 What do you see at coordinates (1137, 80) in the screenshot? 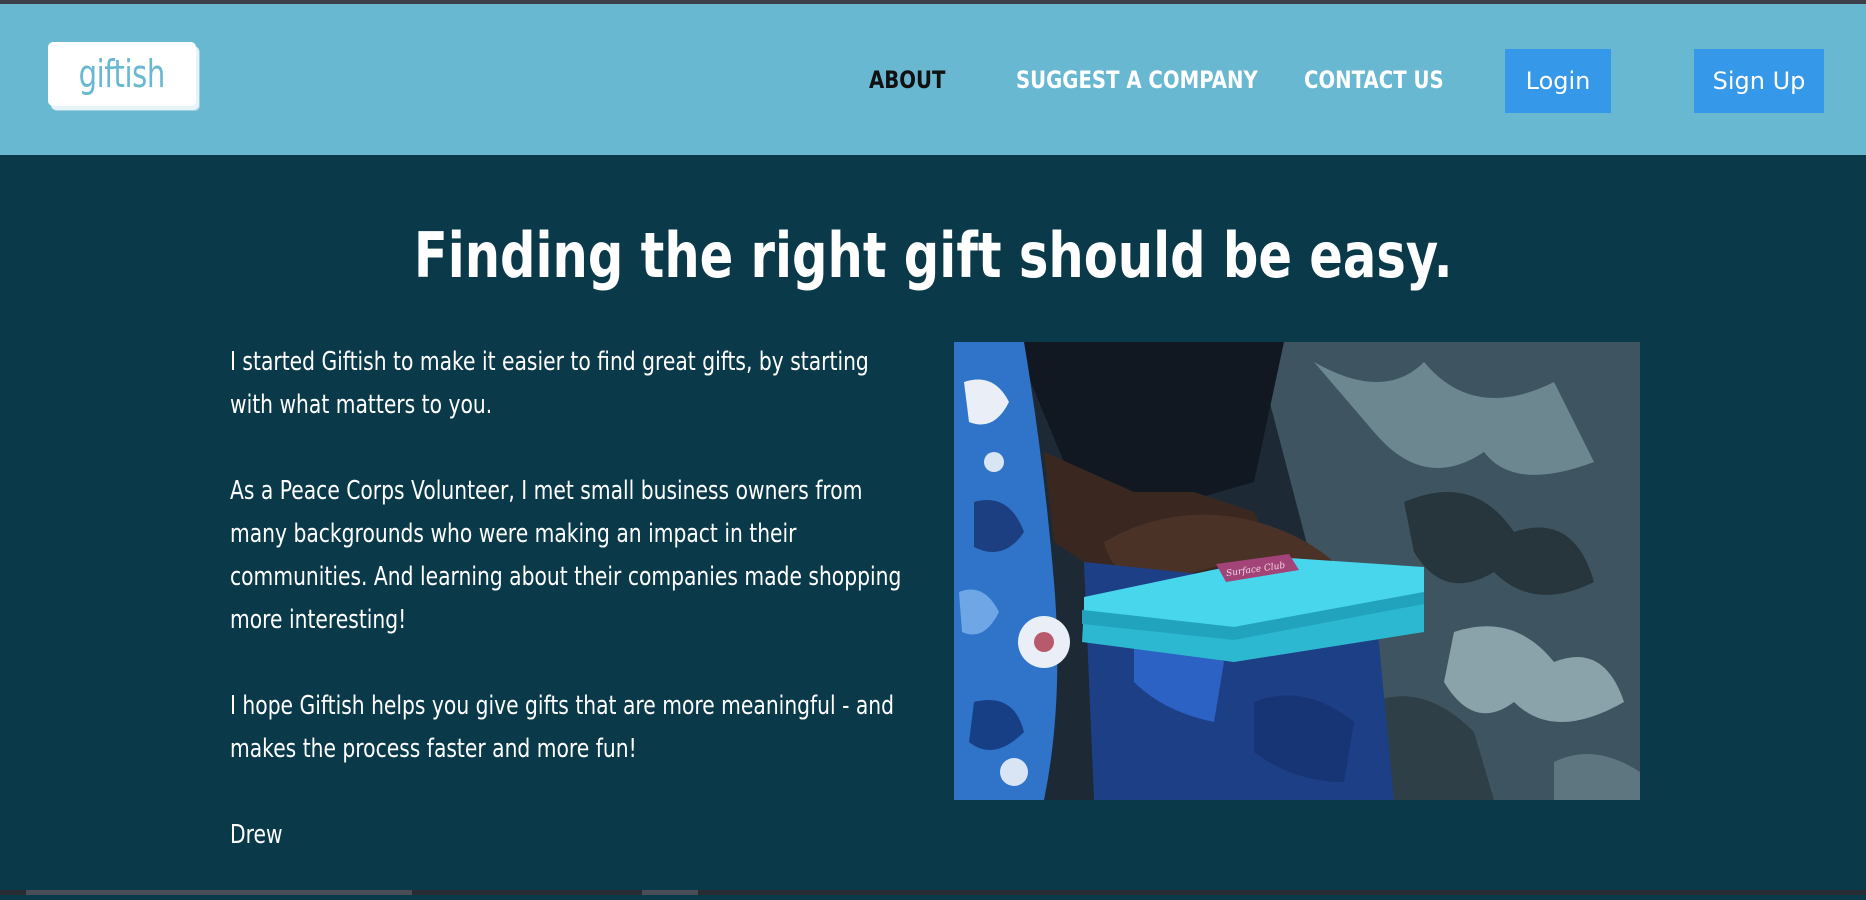
I see `nav-suggest-a-company: SUGGEST A COMPANY` at bounding box center [1137, 80].